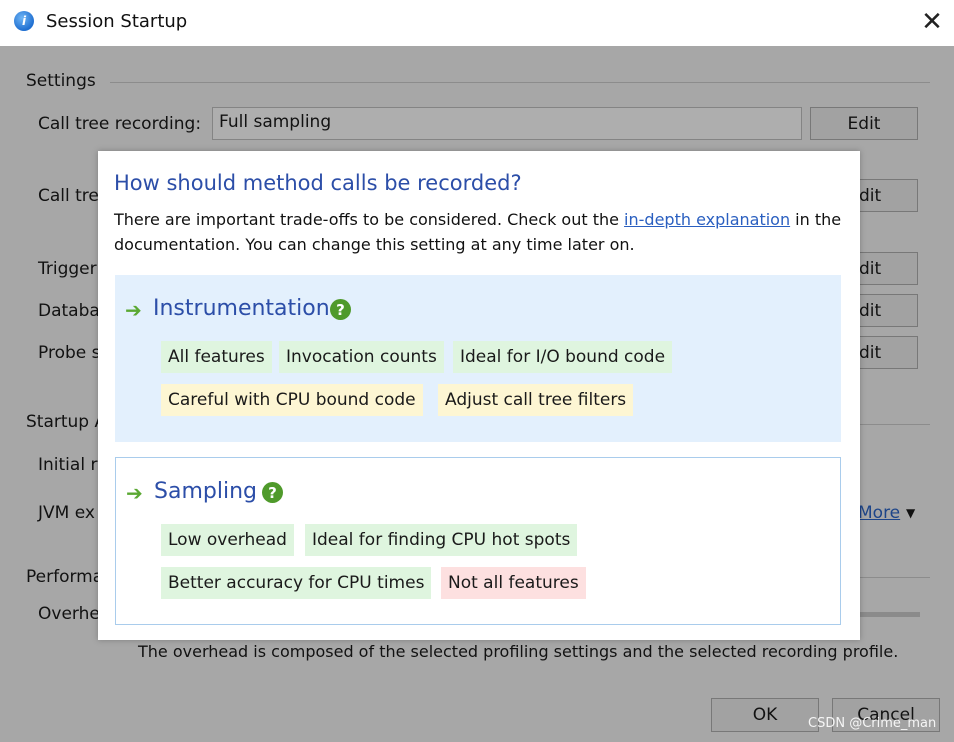  I want to click on chip-adjust-filters: Adjust call tree filters, so click(536, 400).